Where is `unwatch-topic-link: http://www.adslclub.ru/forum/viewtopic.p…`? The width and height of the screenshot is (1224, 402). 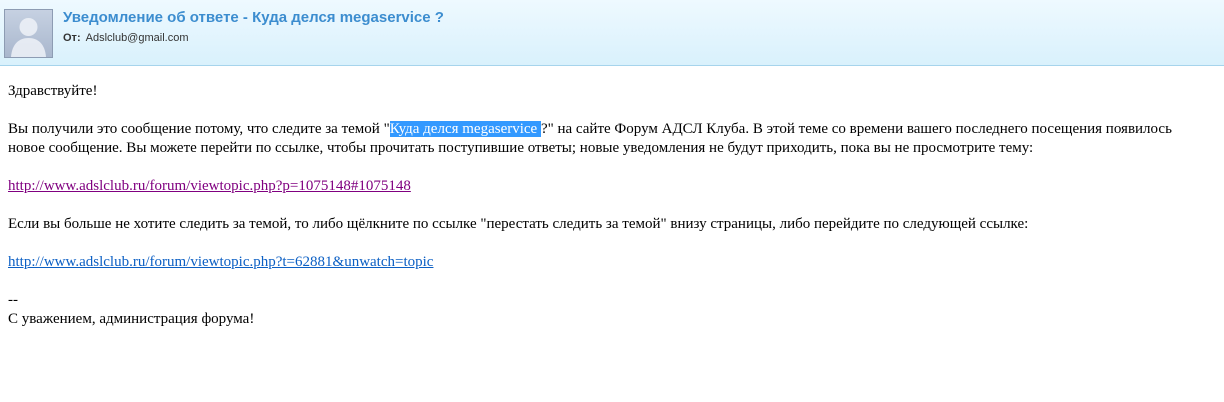
unwatch-topic-link: http://www.adslclub.ru/forum/viewtopic.p… is located at coordinates (220, 262).